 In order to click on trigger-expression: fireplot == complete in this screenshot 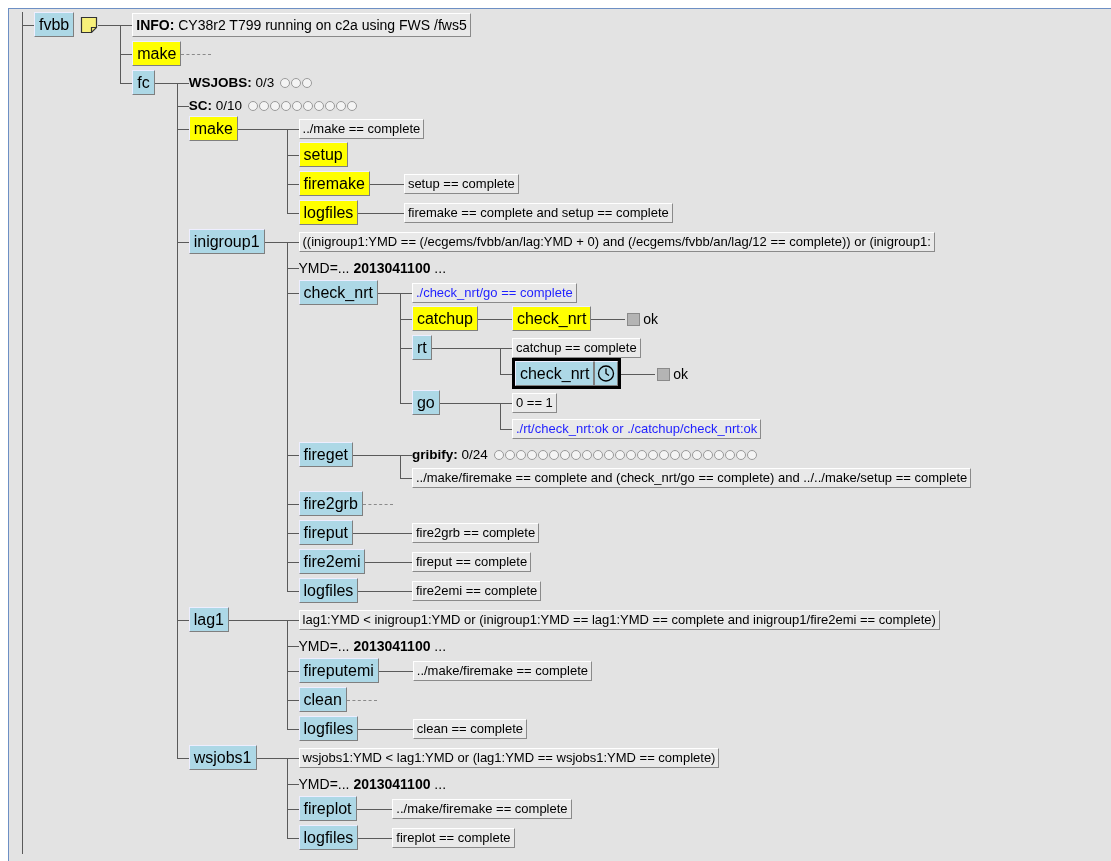, I will do `click(453, 838)`.